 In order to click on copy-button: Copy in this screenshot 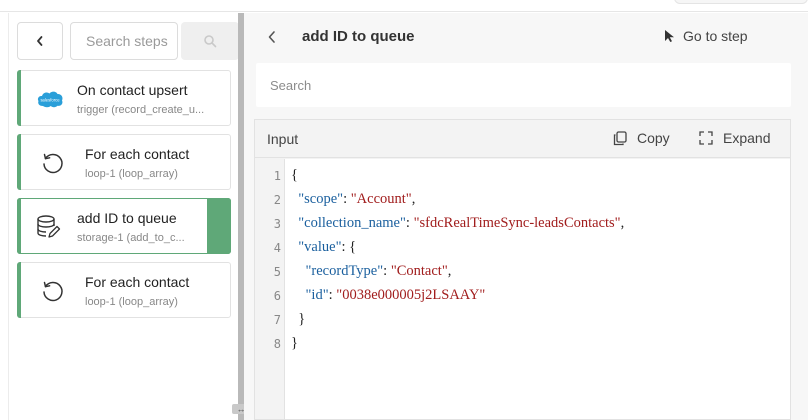, I will do `click(641, 138)`.